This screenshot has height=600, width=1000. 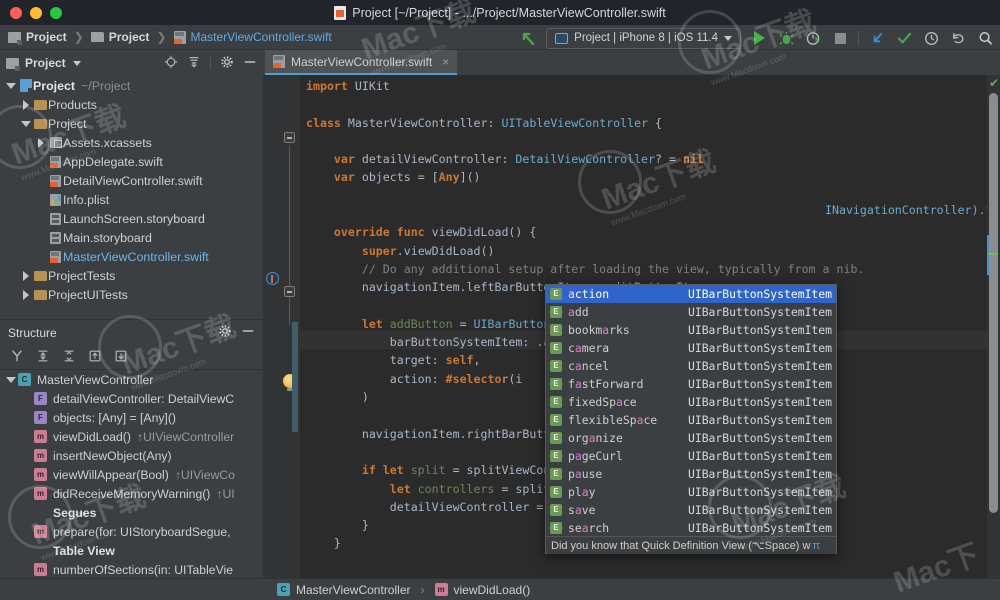 I want to click on status-class-name: MasterViewController, so click(x=353, y=590).